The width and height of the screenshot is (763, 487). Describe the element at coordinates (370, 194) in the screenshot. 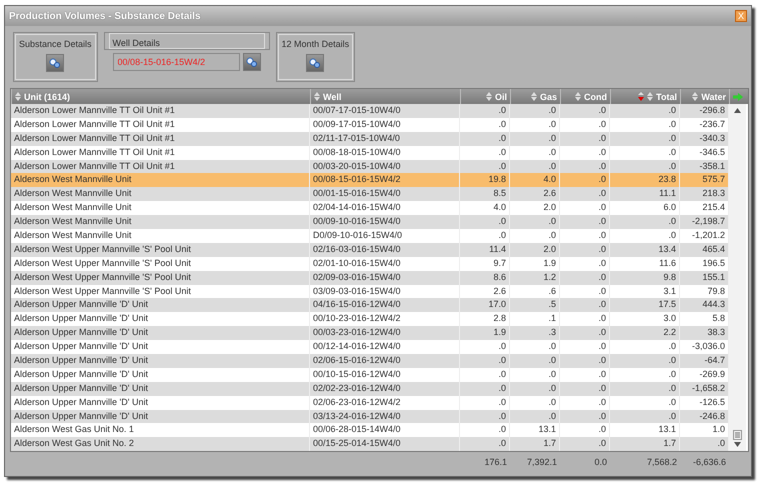

I see `table-row: Alderson West Mannville Unit 00/01-15-016-15W4/0 8.5 2.6 .0 11.1 218.3` at that location.